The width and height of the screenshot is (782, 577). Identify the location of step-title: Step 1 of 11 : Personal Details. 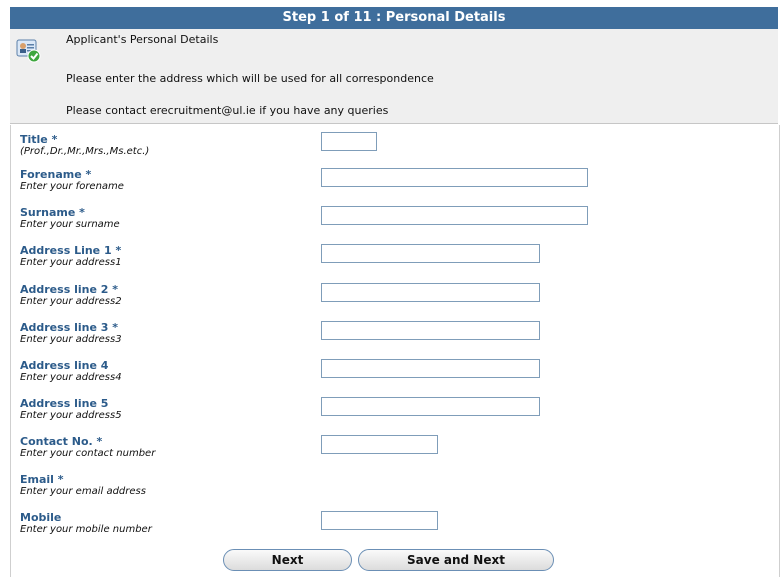
(394, 17).